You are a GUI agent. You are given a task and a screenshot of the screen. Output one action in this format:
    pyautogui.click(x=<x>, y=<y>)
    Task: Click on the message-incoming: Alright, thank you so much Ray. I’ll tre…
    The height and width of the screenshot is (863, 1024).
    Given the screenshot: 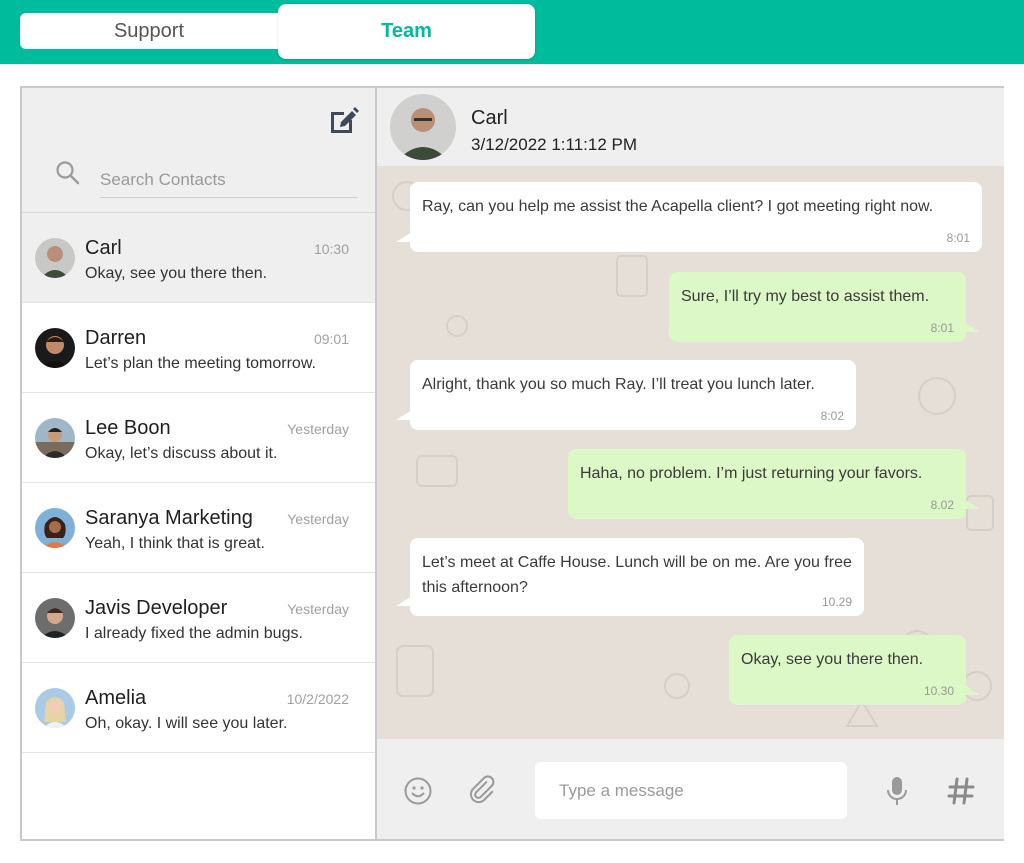 What is the action you would take?
    pyautogui.click(x=626, y=395)
    